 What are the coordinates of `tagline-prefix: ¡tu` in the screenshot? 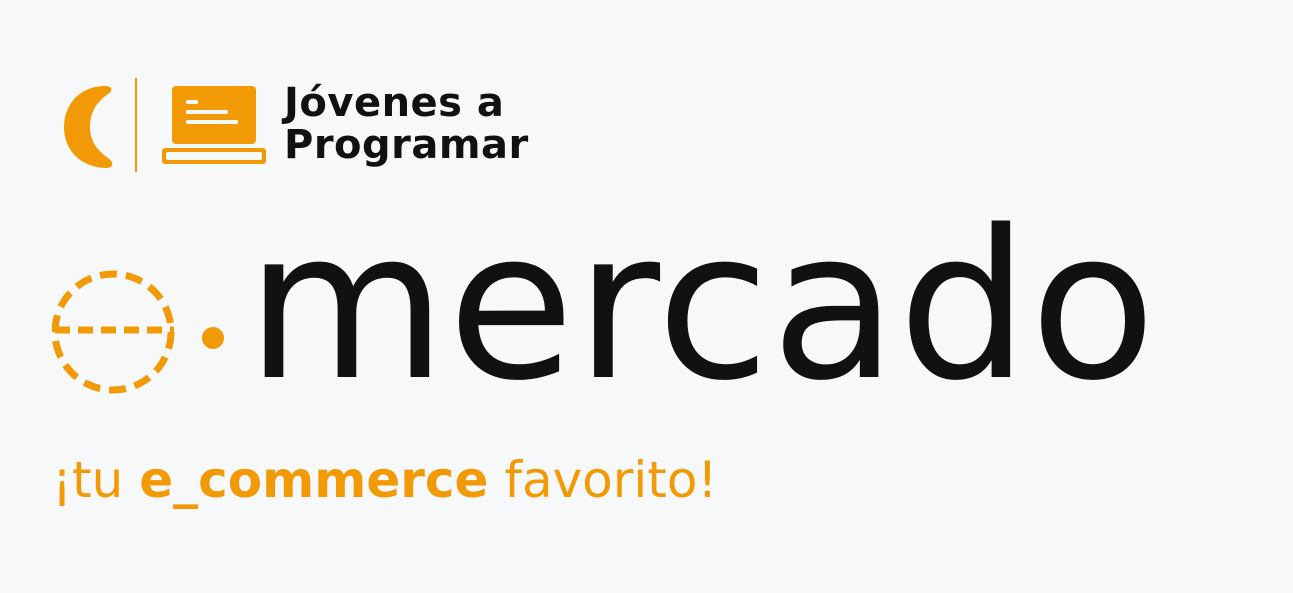 It's located at (96, 480).